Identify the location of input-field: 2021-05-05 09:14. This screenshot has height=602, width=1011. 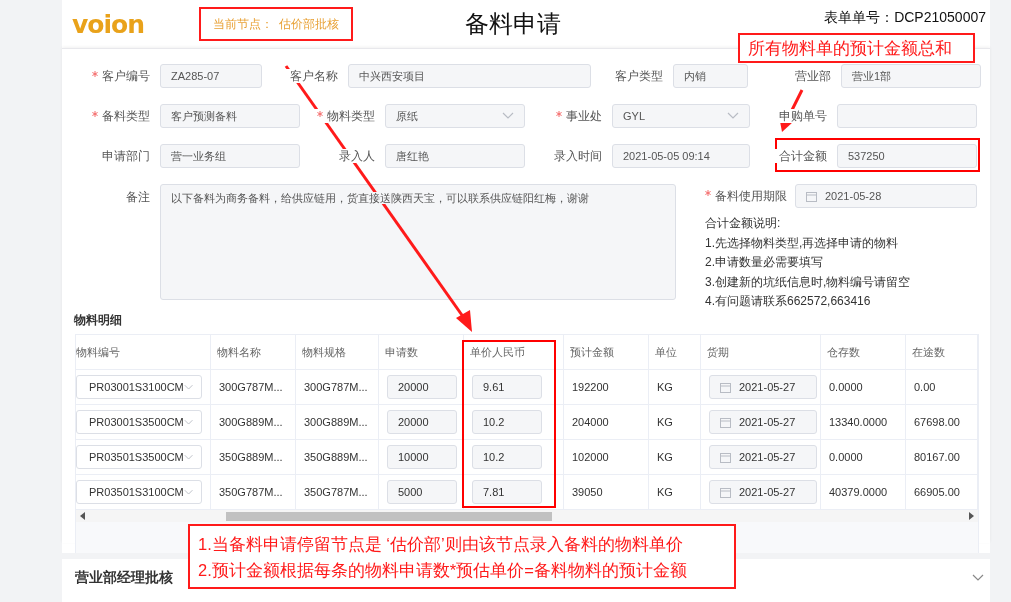
(681, 156).